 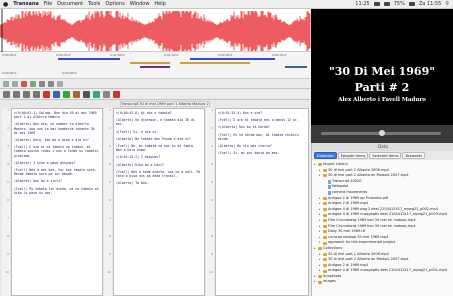 What do you see at coordinates (48, 4) in the screenshot?
I see `menu-file: File` at bounding box center [48, 4].